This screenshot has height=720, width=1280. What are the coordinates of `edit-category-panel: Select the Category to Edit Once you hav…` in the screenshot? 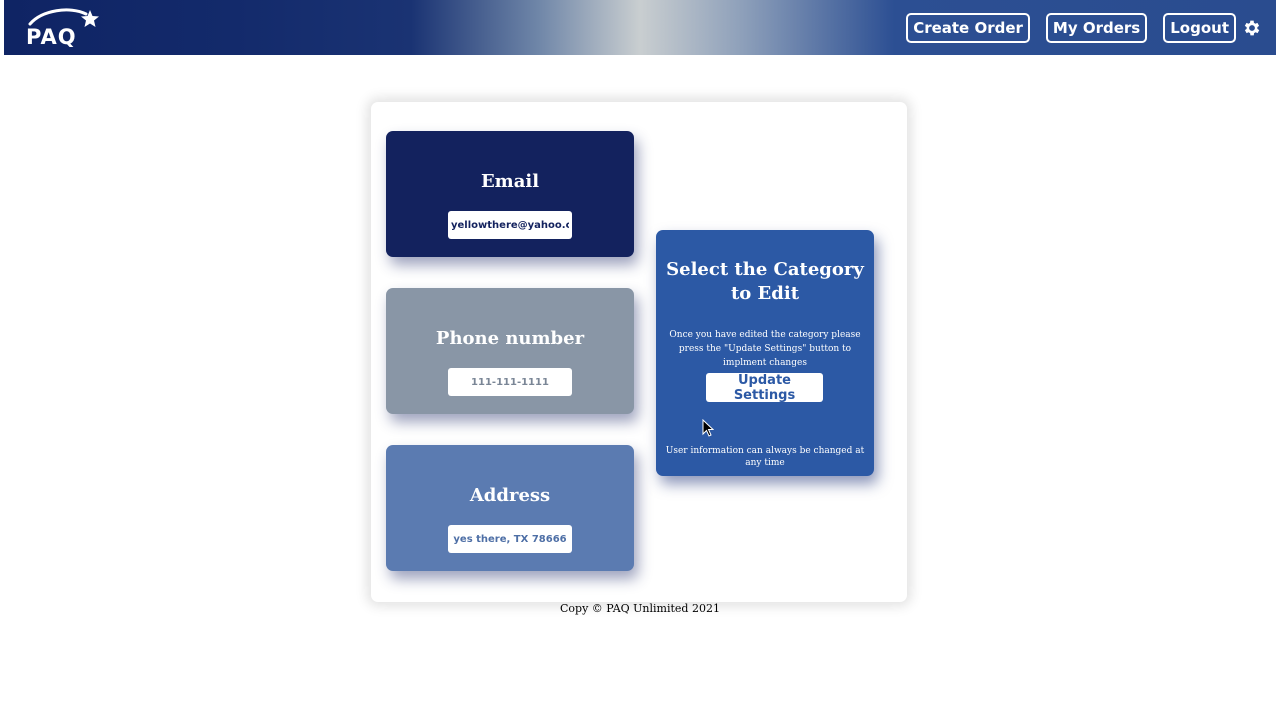 It's located at (765, 353).